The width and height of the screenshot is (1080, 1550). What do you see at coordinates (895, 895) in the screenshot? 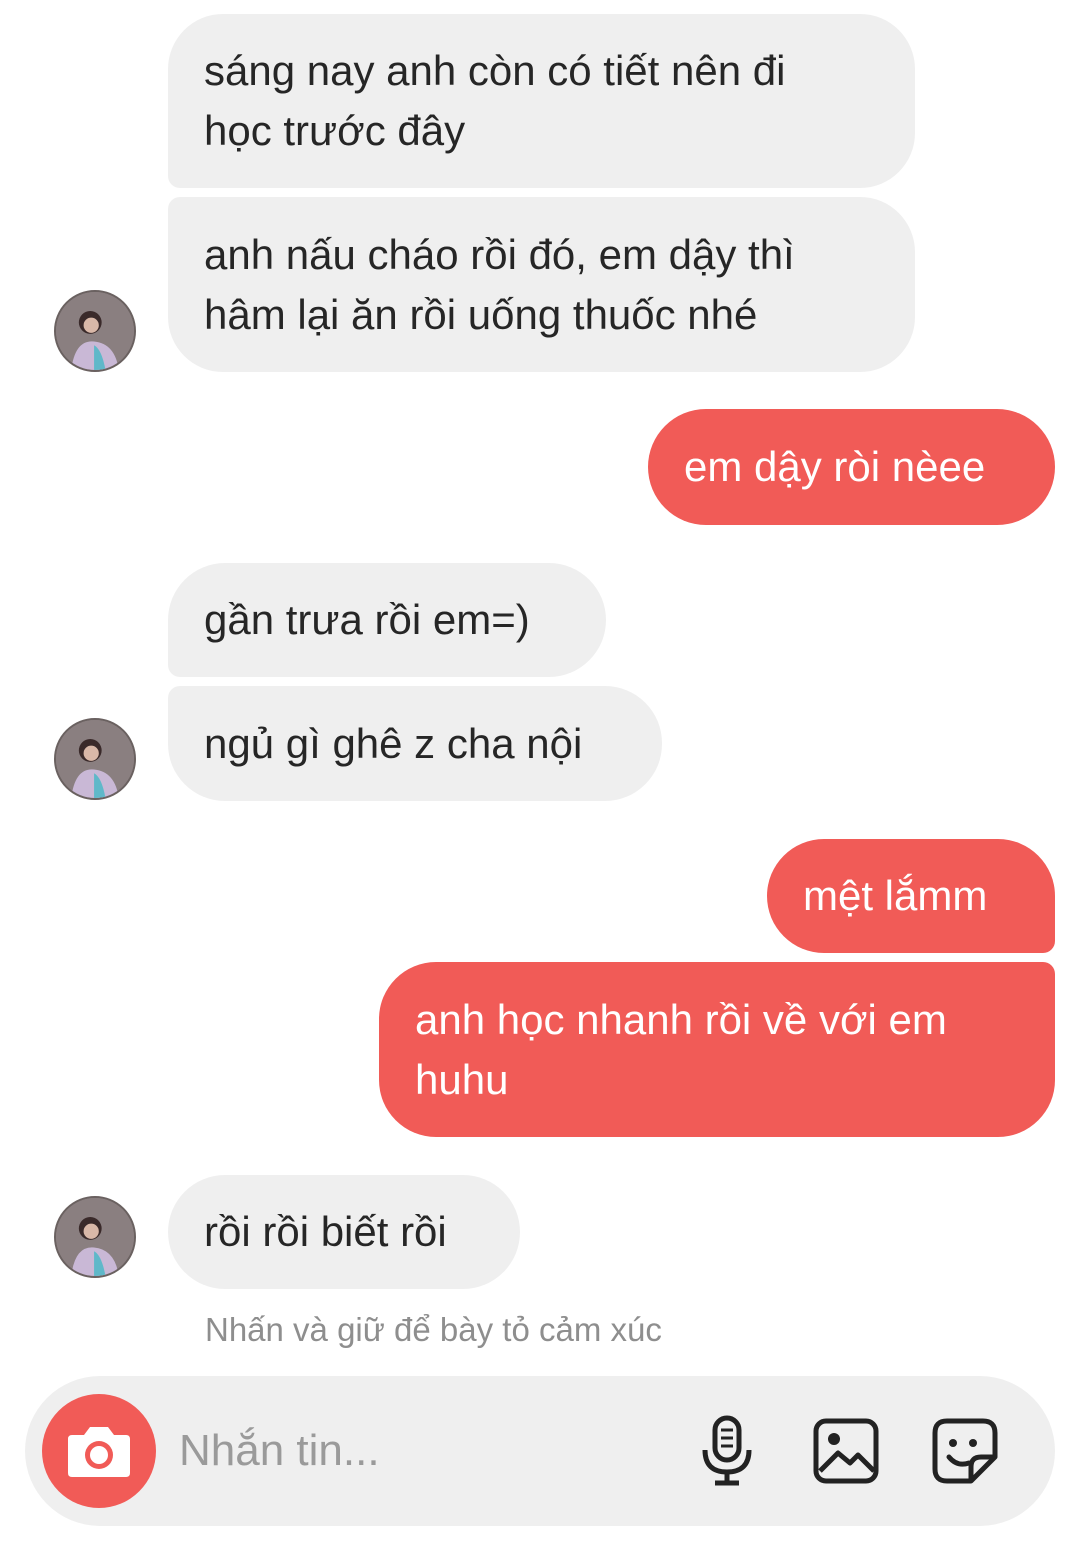
I see `message-text: mệt lắmm` at bounding box center [895, 895].